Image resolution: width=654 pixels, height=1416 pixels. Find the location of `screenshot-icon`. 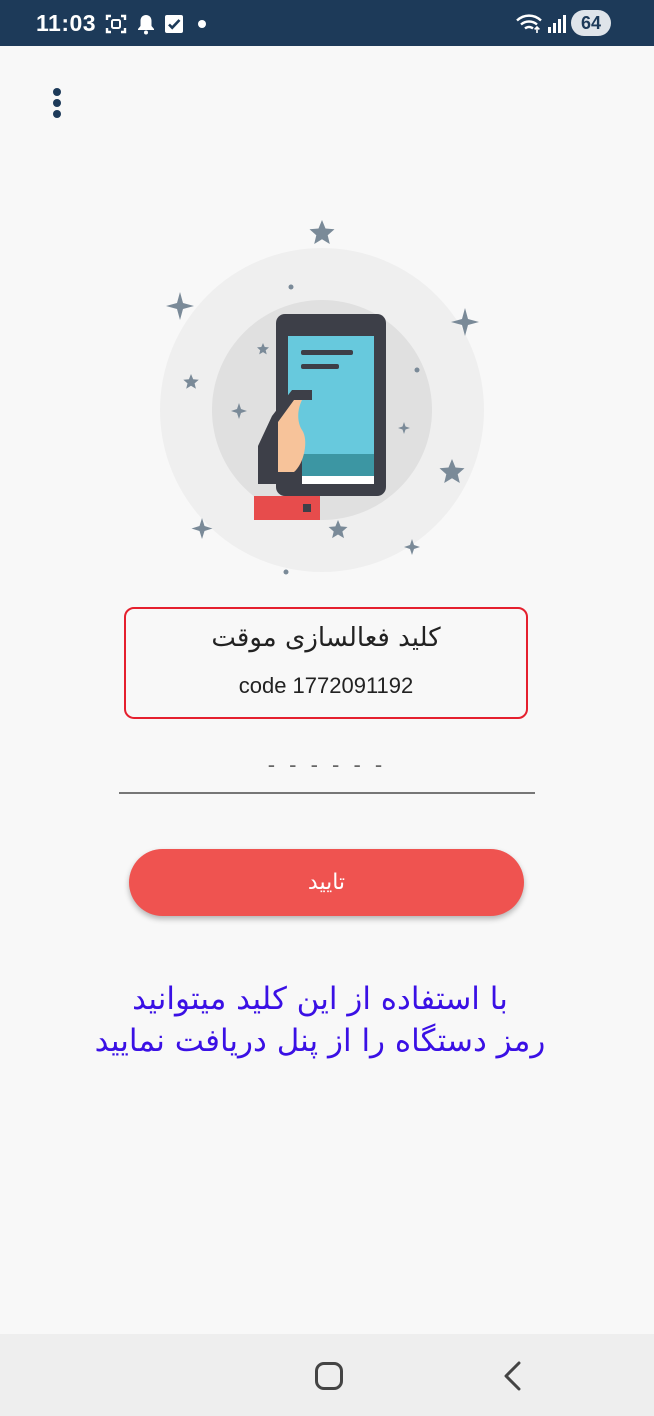

screenshot-icon is located at coordinates (116, 24).